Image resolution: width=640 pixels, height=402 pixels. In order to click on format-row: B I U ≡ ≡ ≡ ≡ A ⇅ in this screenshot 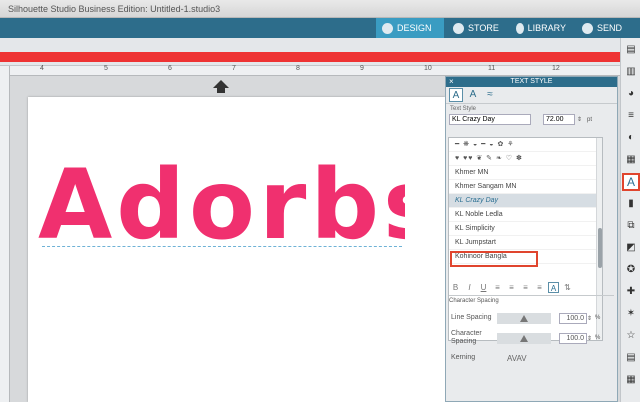, I will do `click(530, 287)`.